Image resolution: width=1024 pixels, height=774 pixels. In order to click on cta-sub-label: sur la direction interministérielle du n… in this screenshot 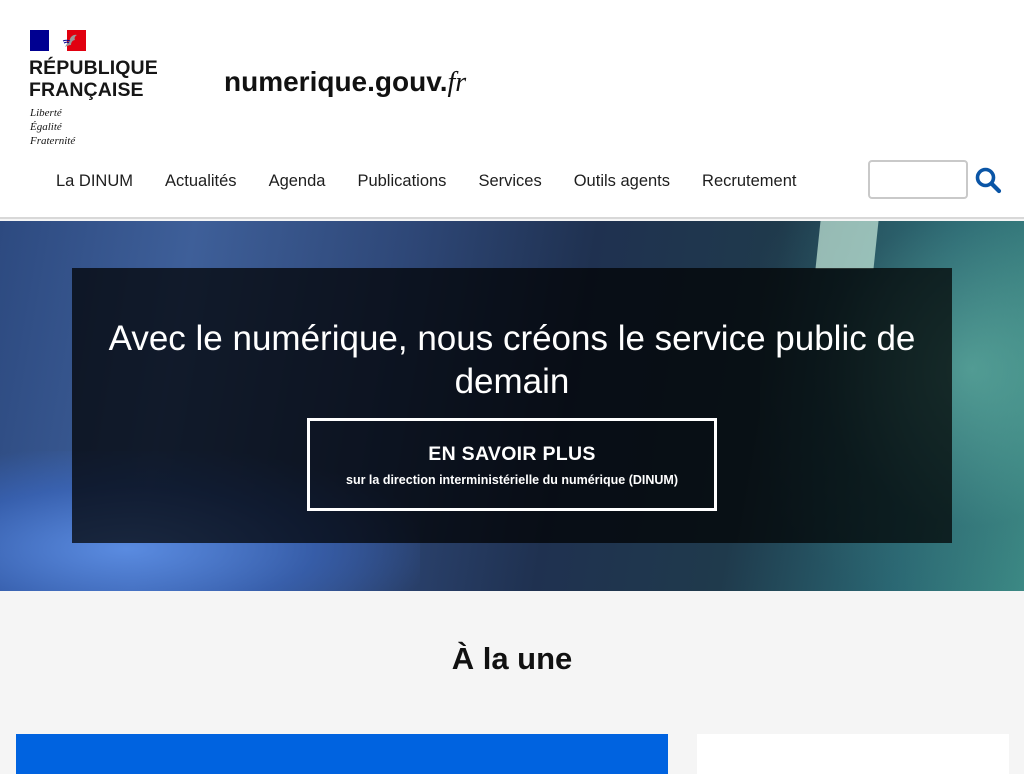, I will do `click(512, 480)`.